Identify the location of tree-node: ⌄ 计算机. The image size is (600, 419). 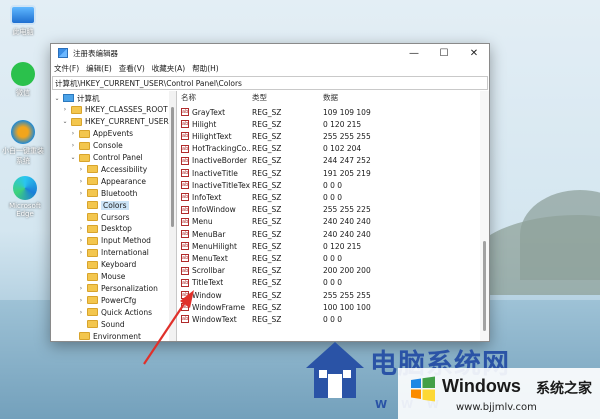
(76, 98).